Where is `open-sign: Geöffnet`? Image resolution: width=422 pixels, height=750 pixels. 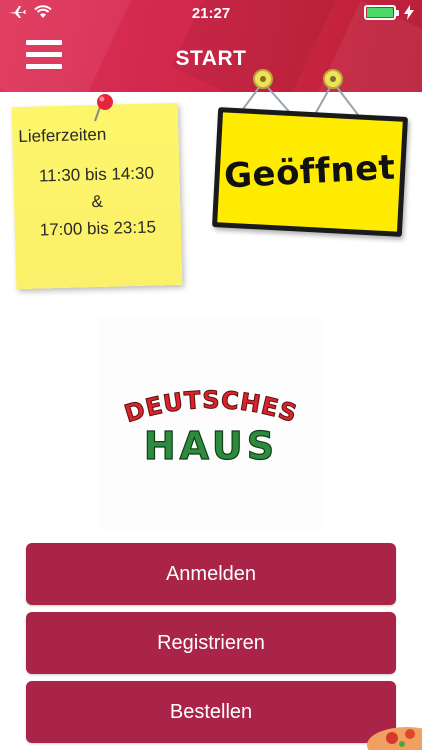
open-sign: Geöffnet is located at coordinates (310, 154).